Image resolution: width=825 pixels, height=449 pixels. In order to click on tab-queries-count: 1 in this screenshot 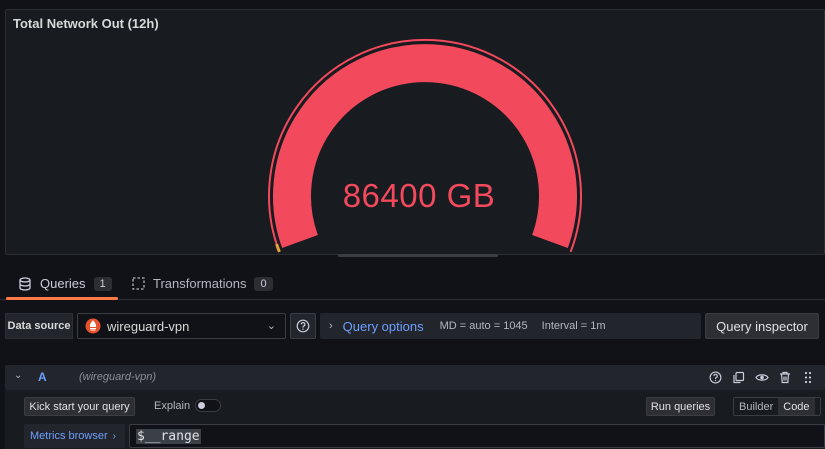, I will do `click(102, 283)`.